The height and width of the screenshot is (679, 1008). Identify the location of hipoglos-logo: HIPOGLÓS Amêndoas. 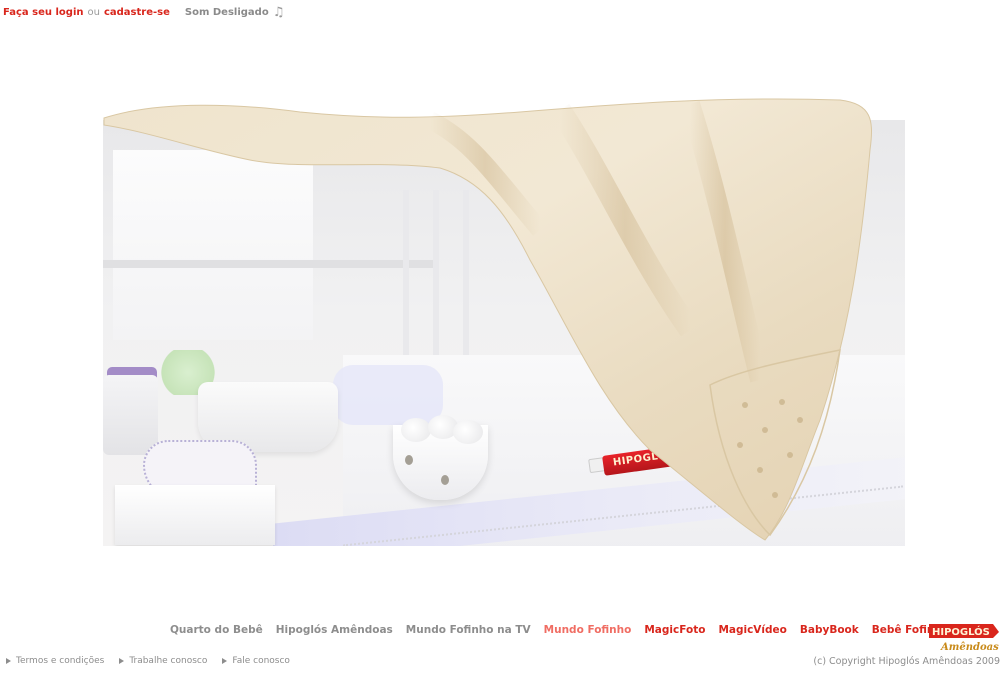
(965, 637).